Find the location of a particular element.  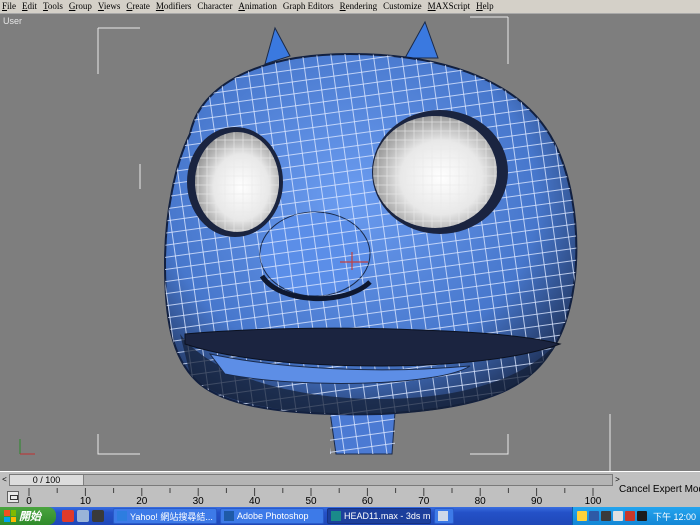

taskbar-button is located at coordinates (444, 516).